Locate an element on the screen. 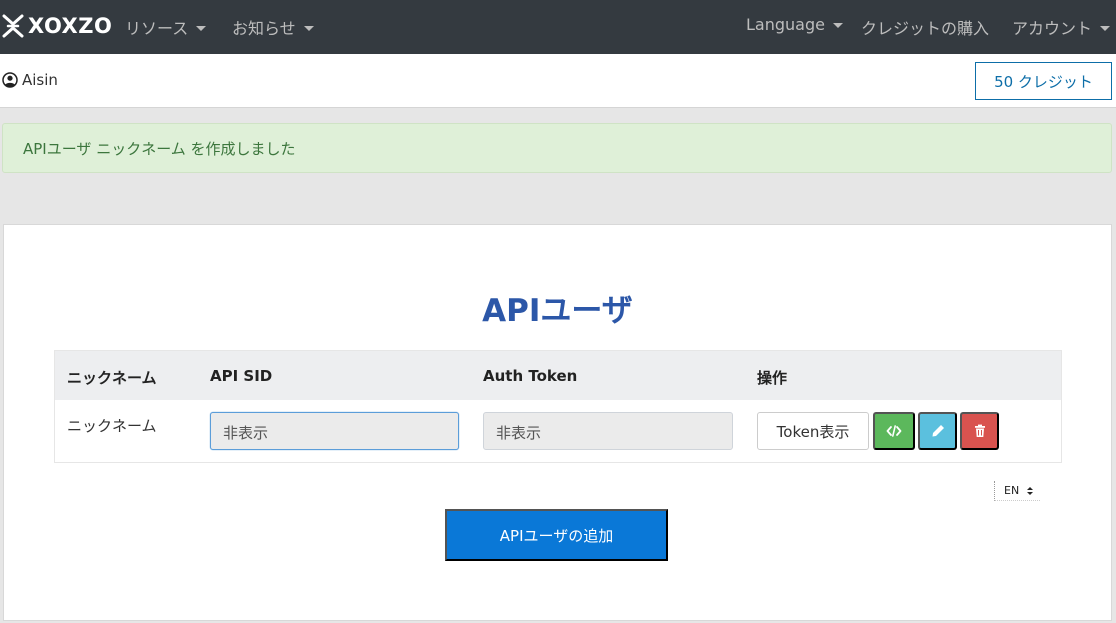 The image size is (1116, 623). column-header-auth-token: Auth Token is located at coordinates (530, 376).